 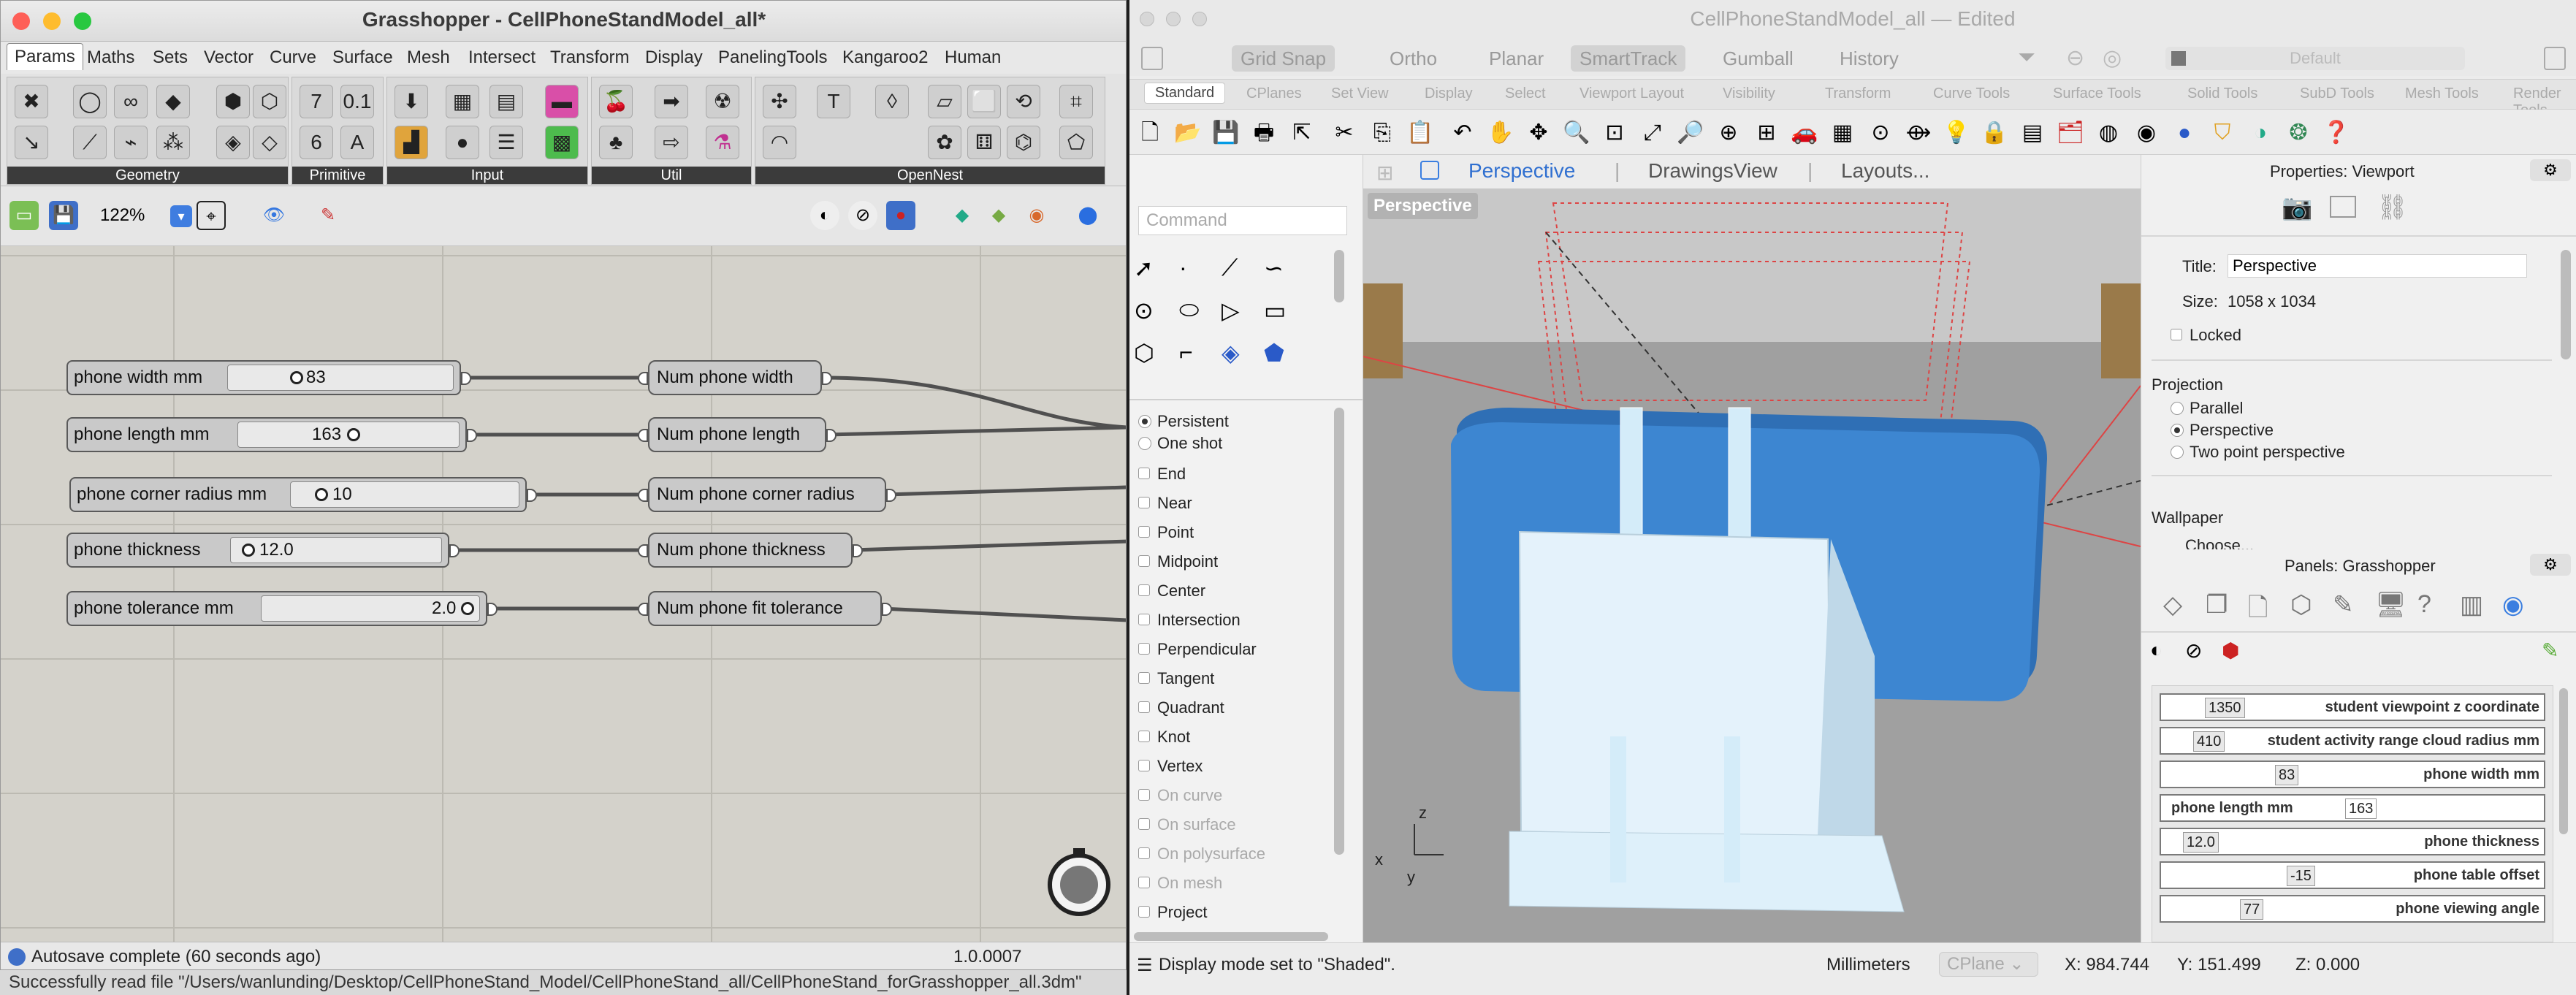 I want to click on list-icon: ☰, so click(x=1145, y=965).